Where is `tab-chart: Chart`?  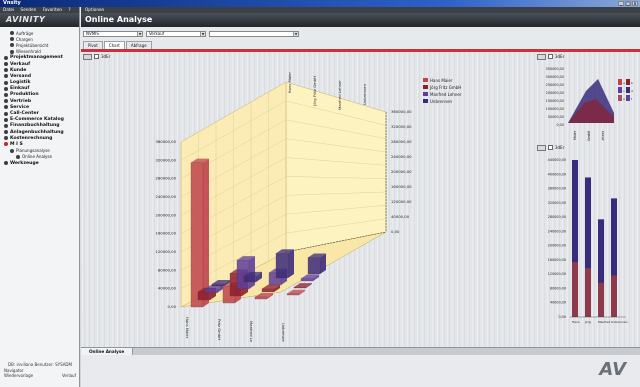
tab-chart: Chart is located at coordinates (114, 45).